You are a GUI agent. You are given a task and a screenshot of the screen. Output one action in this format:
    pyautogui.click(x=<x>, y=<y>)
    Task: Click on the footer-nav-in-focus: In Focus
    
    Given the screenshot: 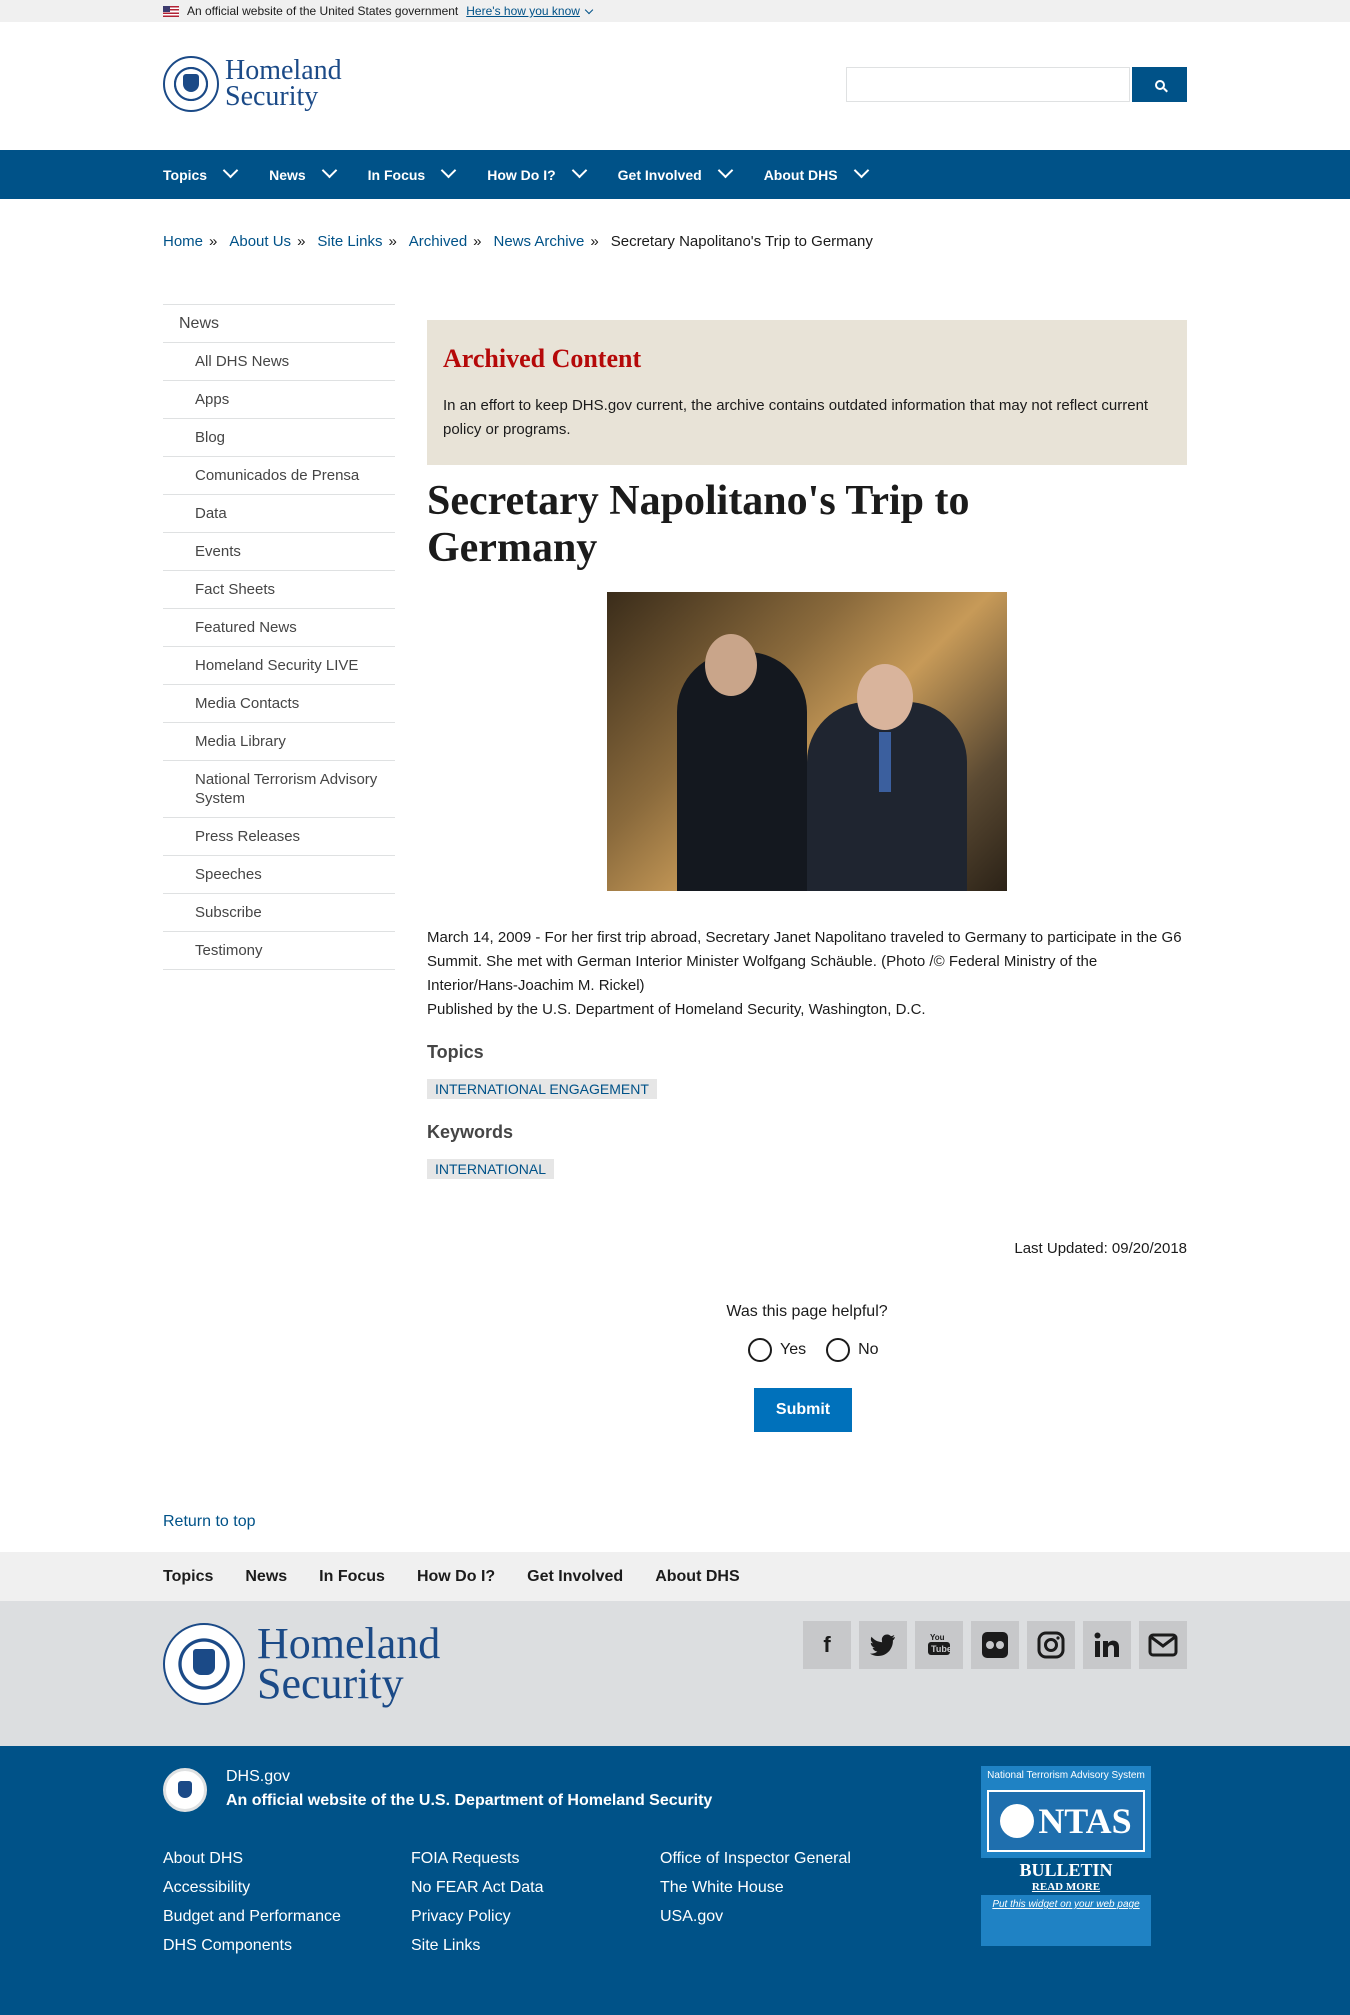 What is the action you would take?
    pyautogui.click(x=352, y=1577)
    